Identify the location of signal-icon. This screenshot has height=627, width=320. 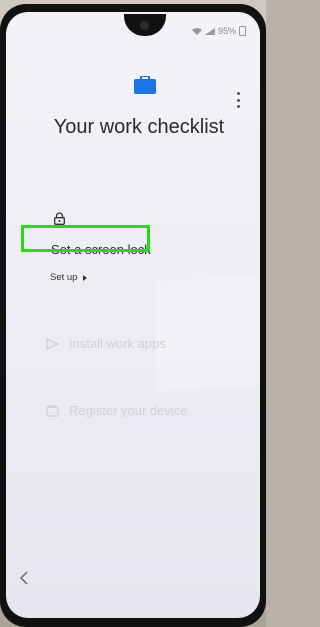
(209, 31).